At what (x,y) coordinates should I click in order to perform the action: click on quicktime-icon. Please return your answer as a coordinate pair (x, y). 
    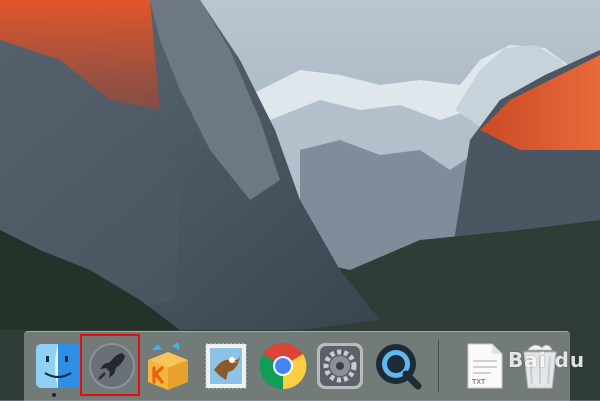
    Looking at the image, I should click on (399, 367).